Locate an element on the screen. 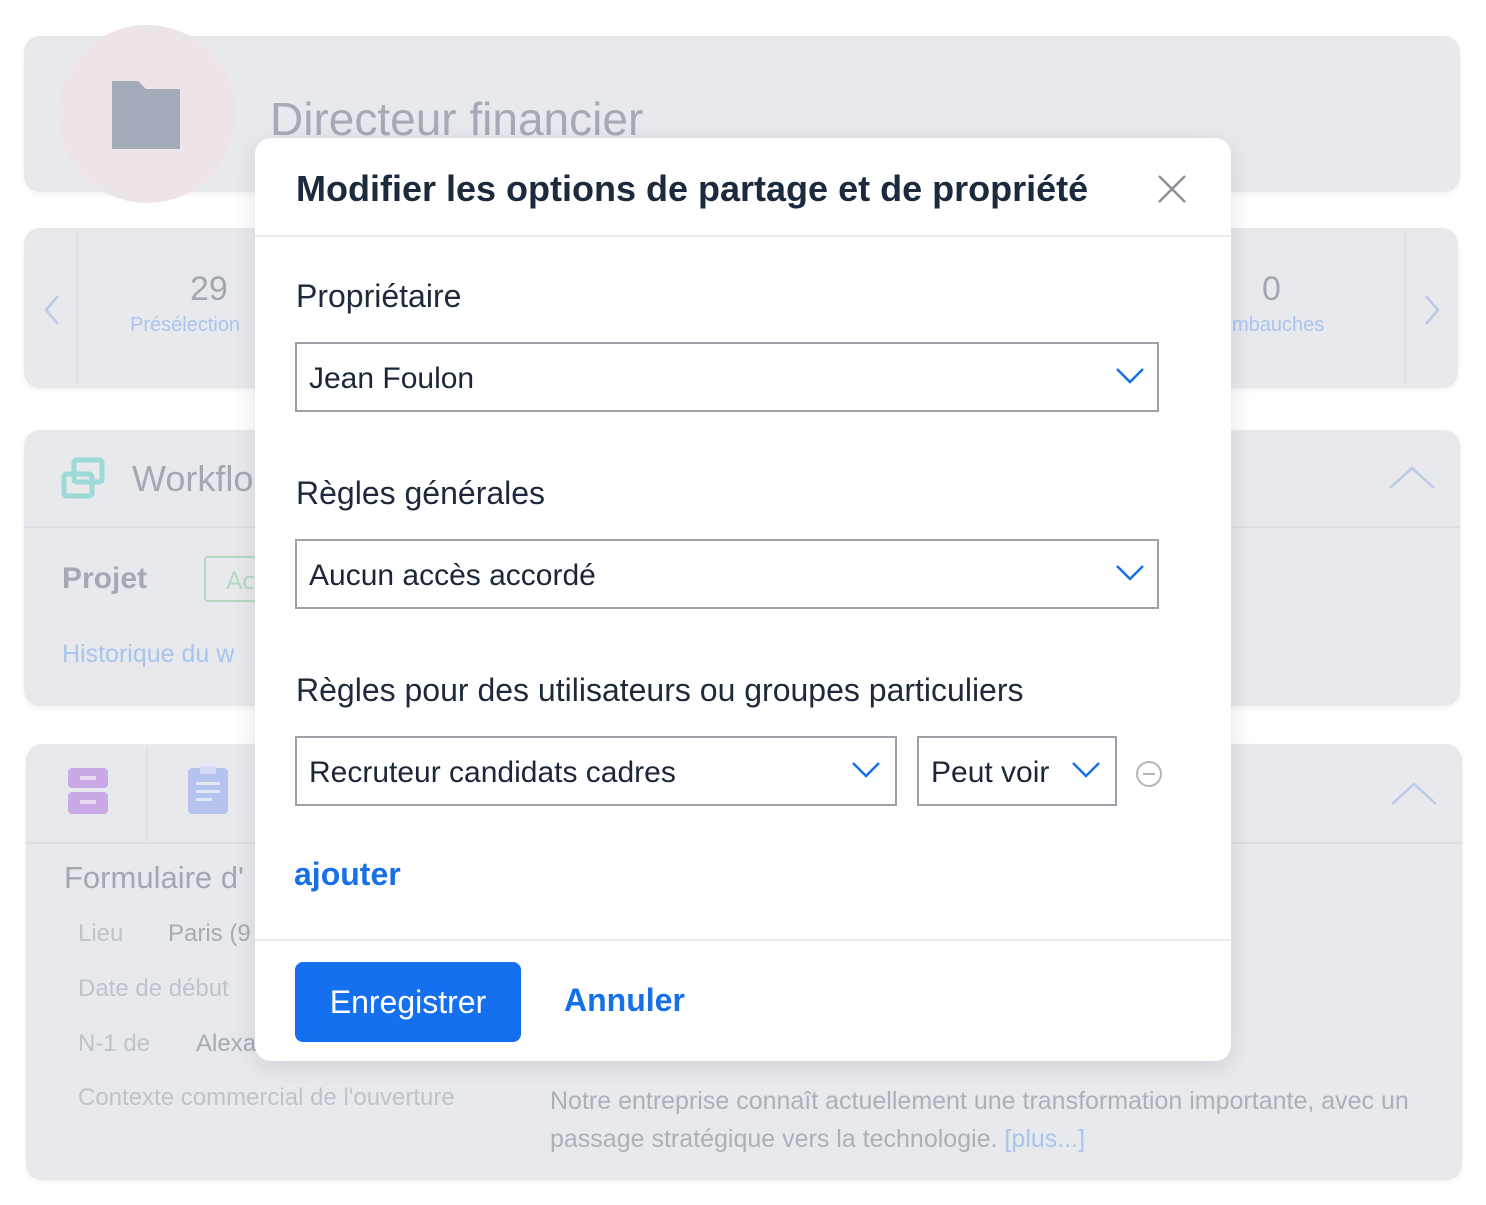  stat-label: Présélection is located at coordinates (185, 325).